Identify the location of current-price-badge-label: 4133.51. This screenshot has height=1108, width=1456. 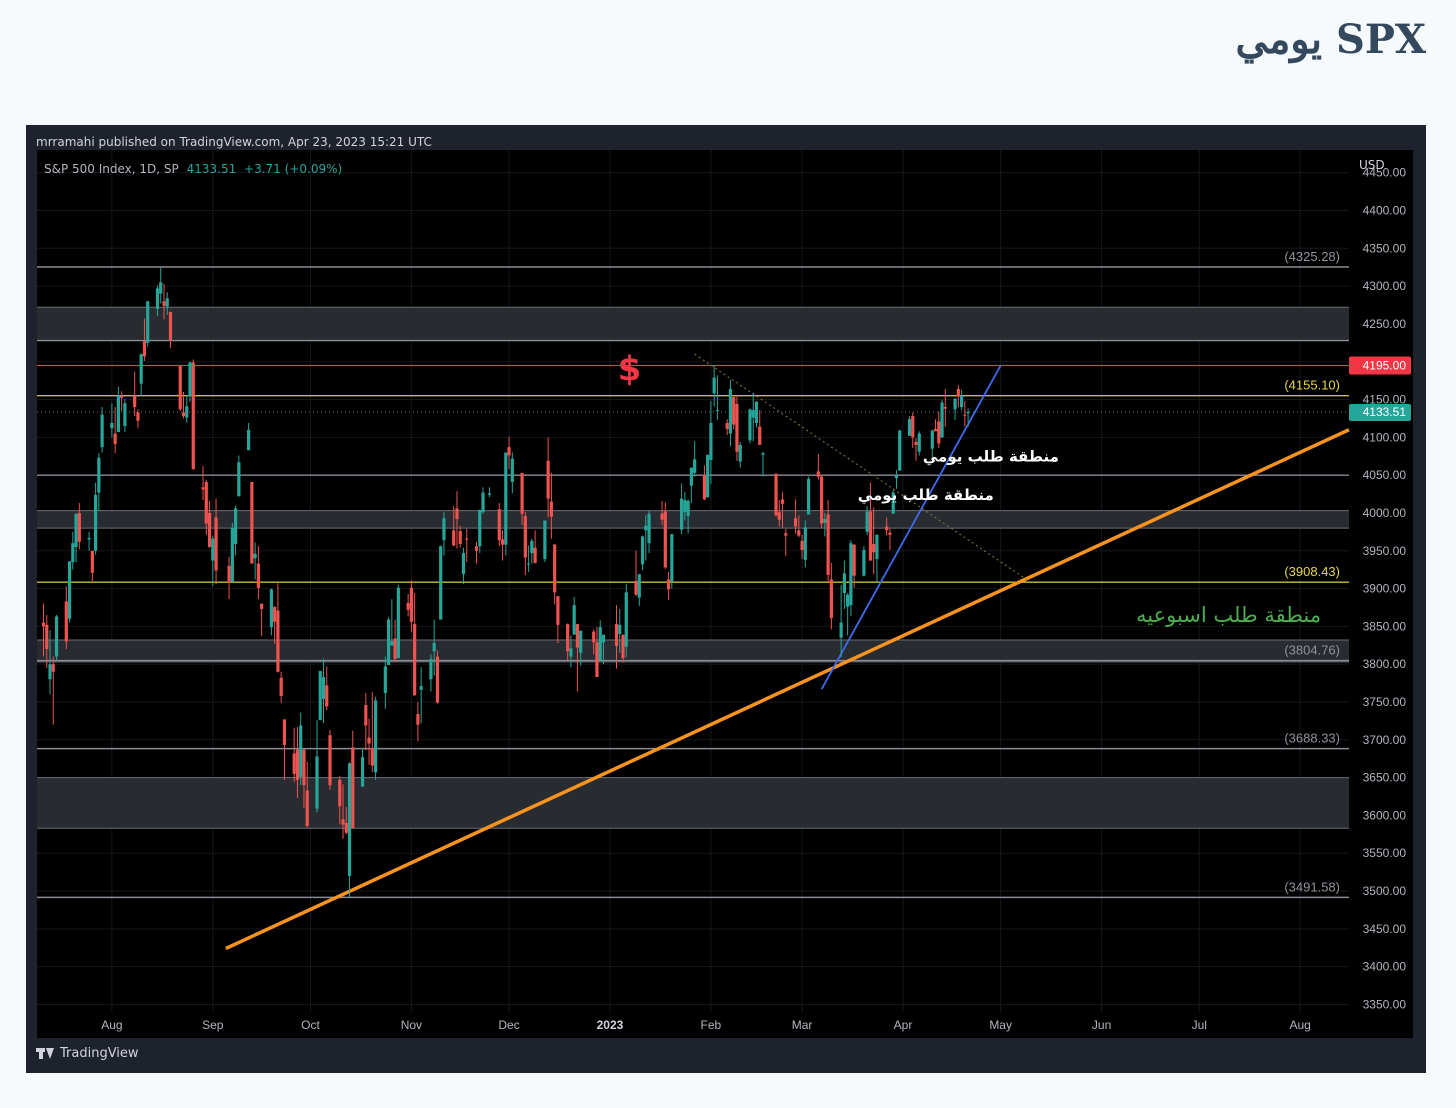
(1385, 412).